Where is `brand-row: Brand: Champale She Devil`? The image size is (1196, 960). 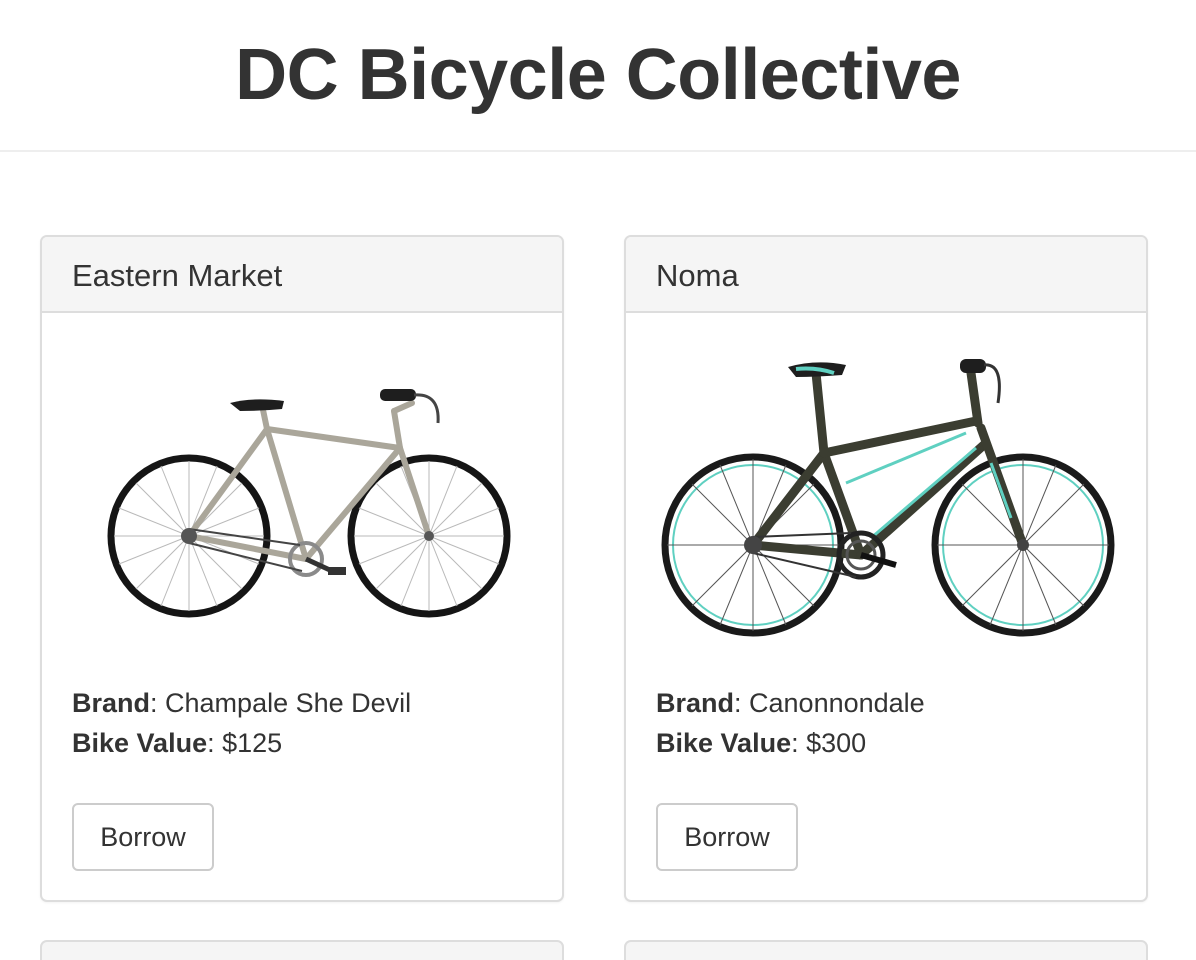 brand-row: Brand: Champale She Devil is located at coordinates (242, 703).